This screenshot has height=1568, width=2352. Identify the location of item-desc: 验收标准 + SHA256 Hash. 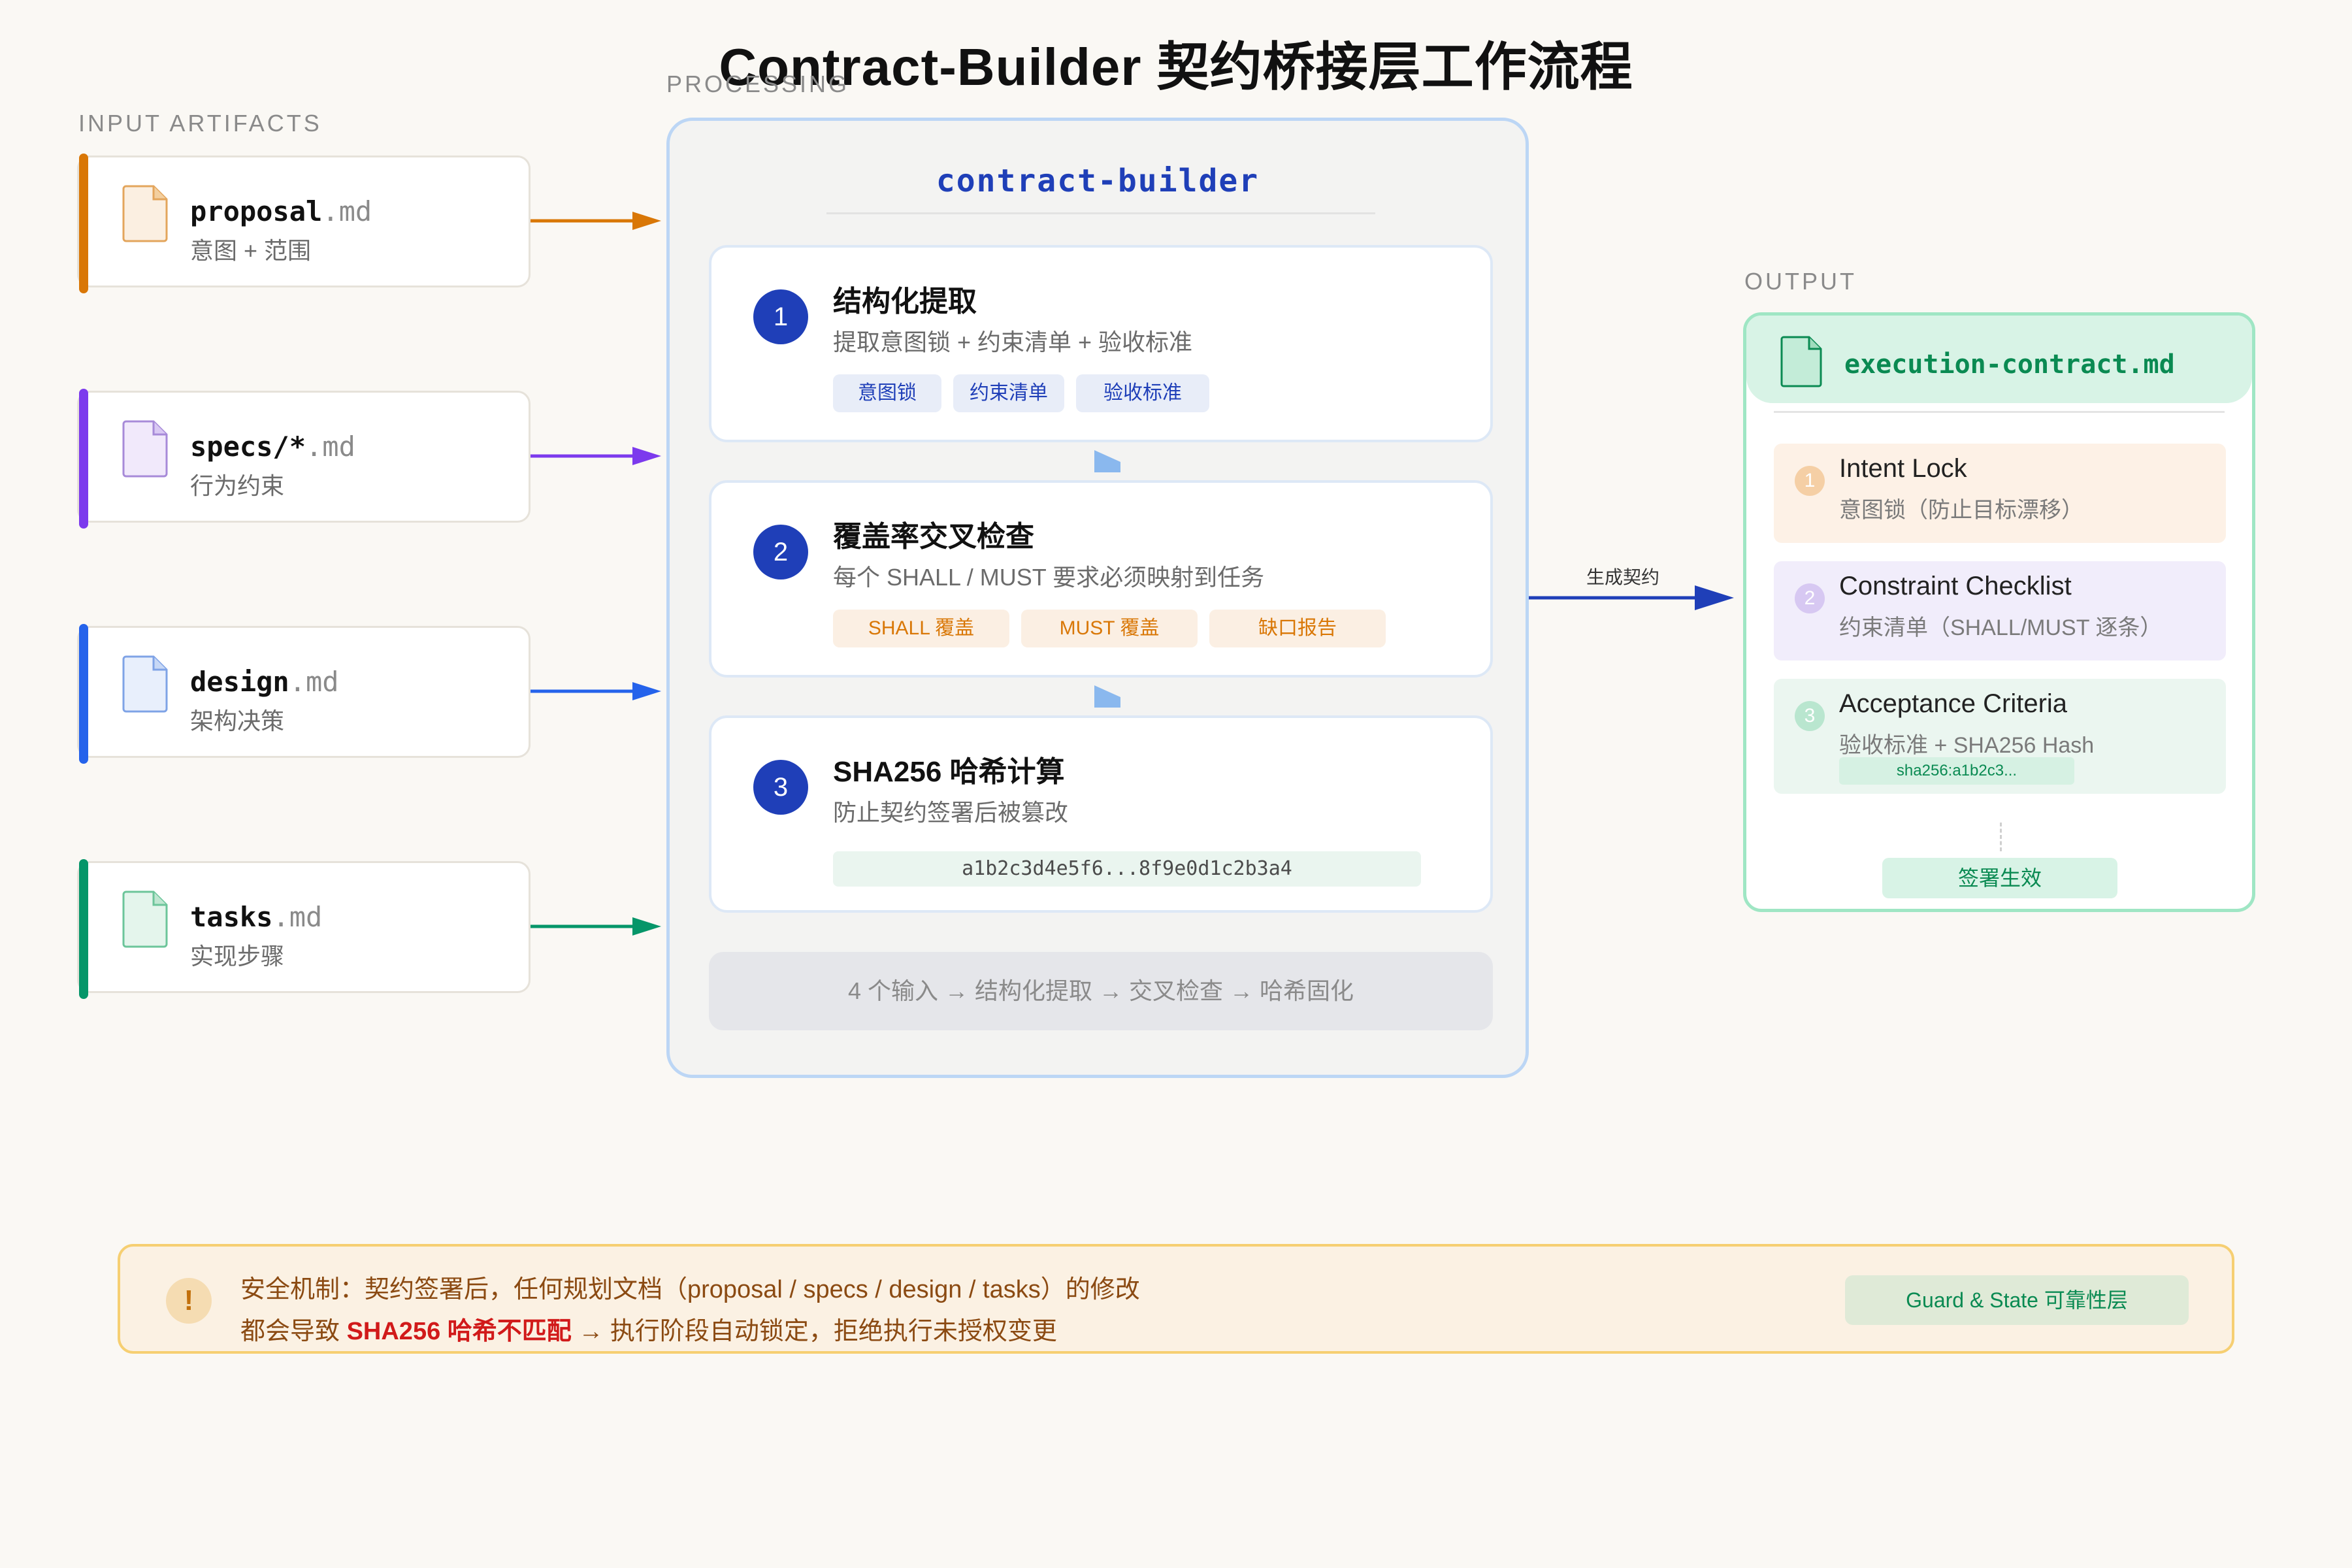
(1967, 745).